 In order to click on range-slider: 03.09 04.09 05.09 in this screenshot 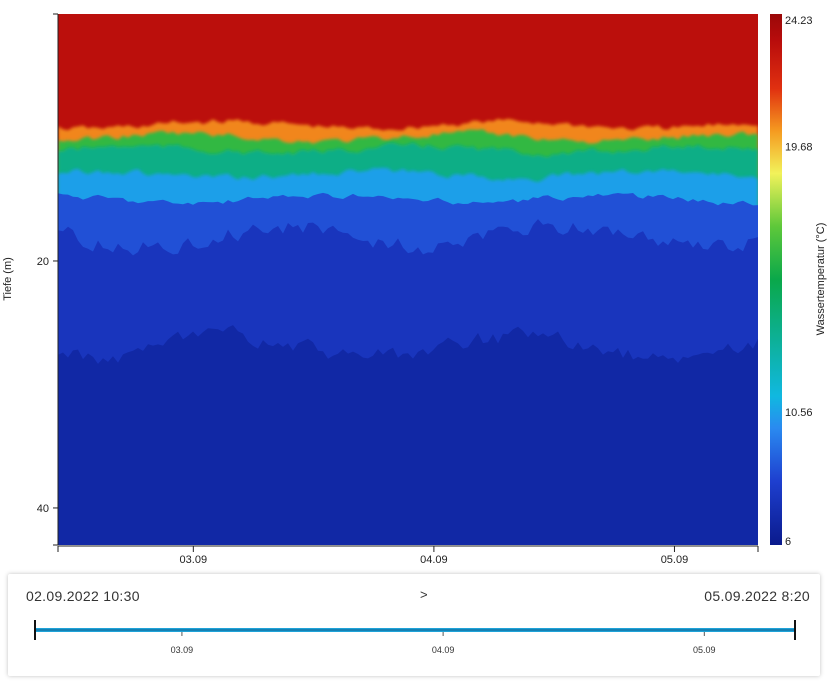, I will do `click(414, 644)`.